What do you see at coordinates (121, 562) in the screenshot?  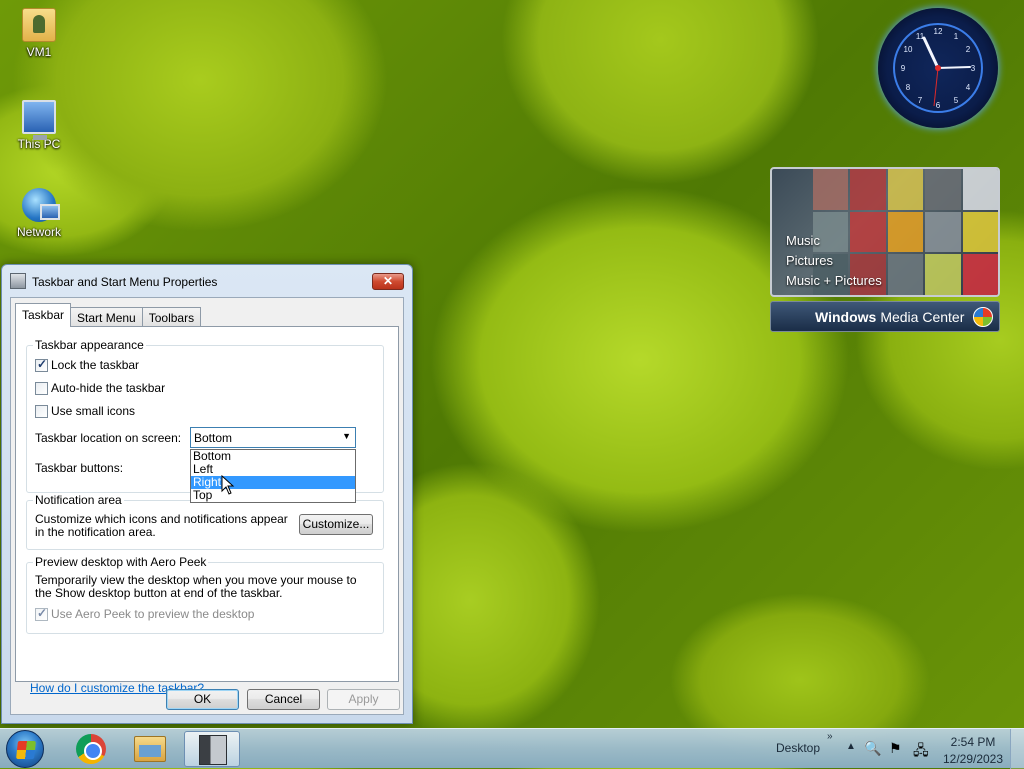 I see `group-title: Preview desktop with Aero Peek` at bounding box center [121, 562].